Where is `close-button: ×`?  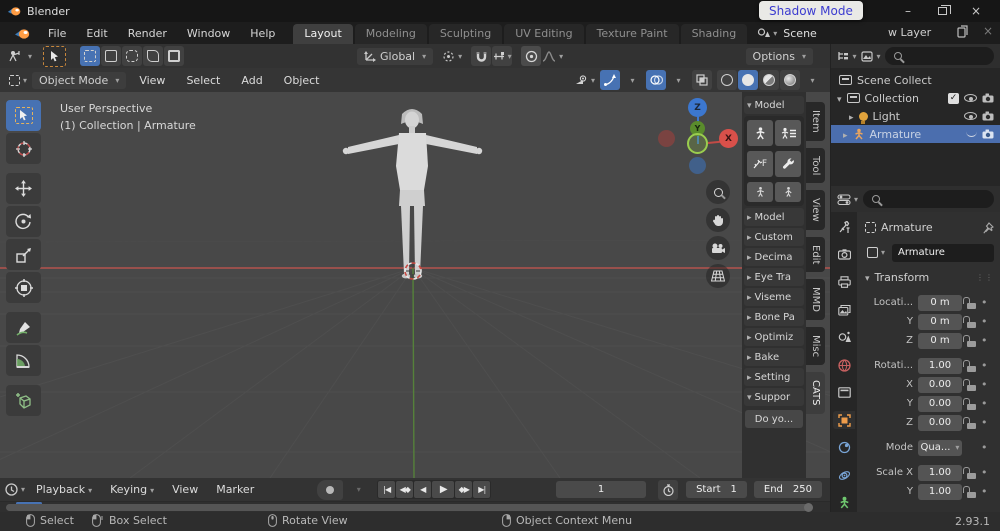
close-button: × is located at coordinates (976, 11).